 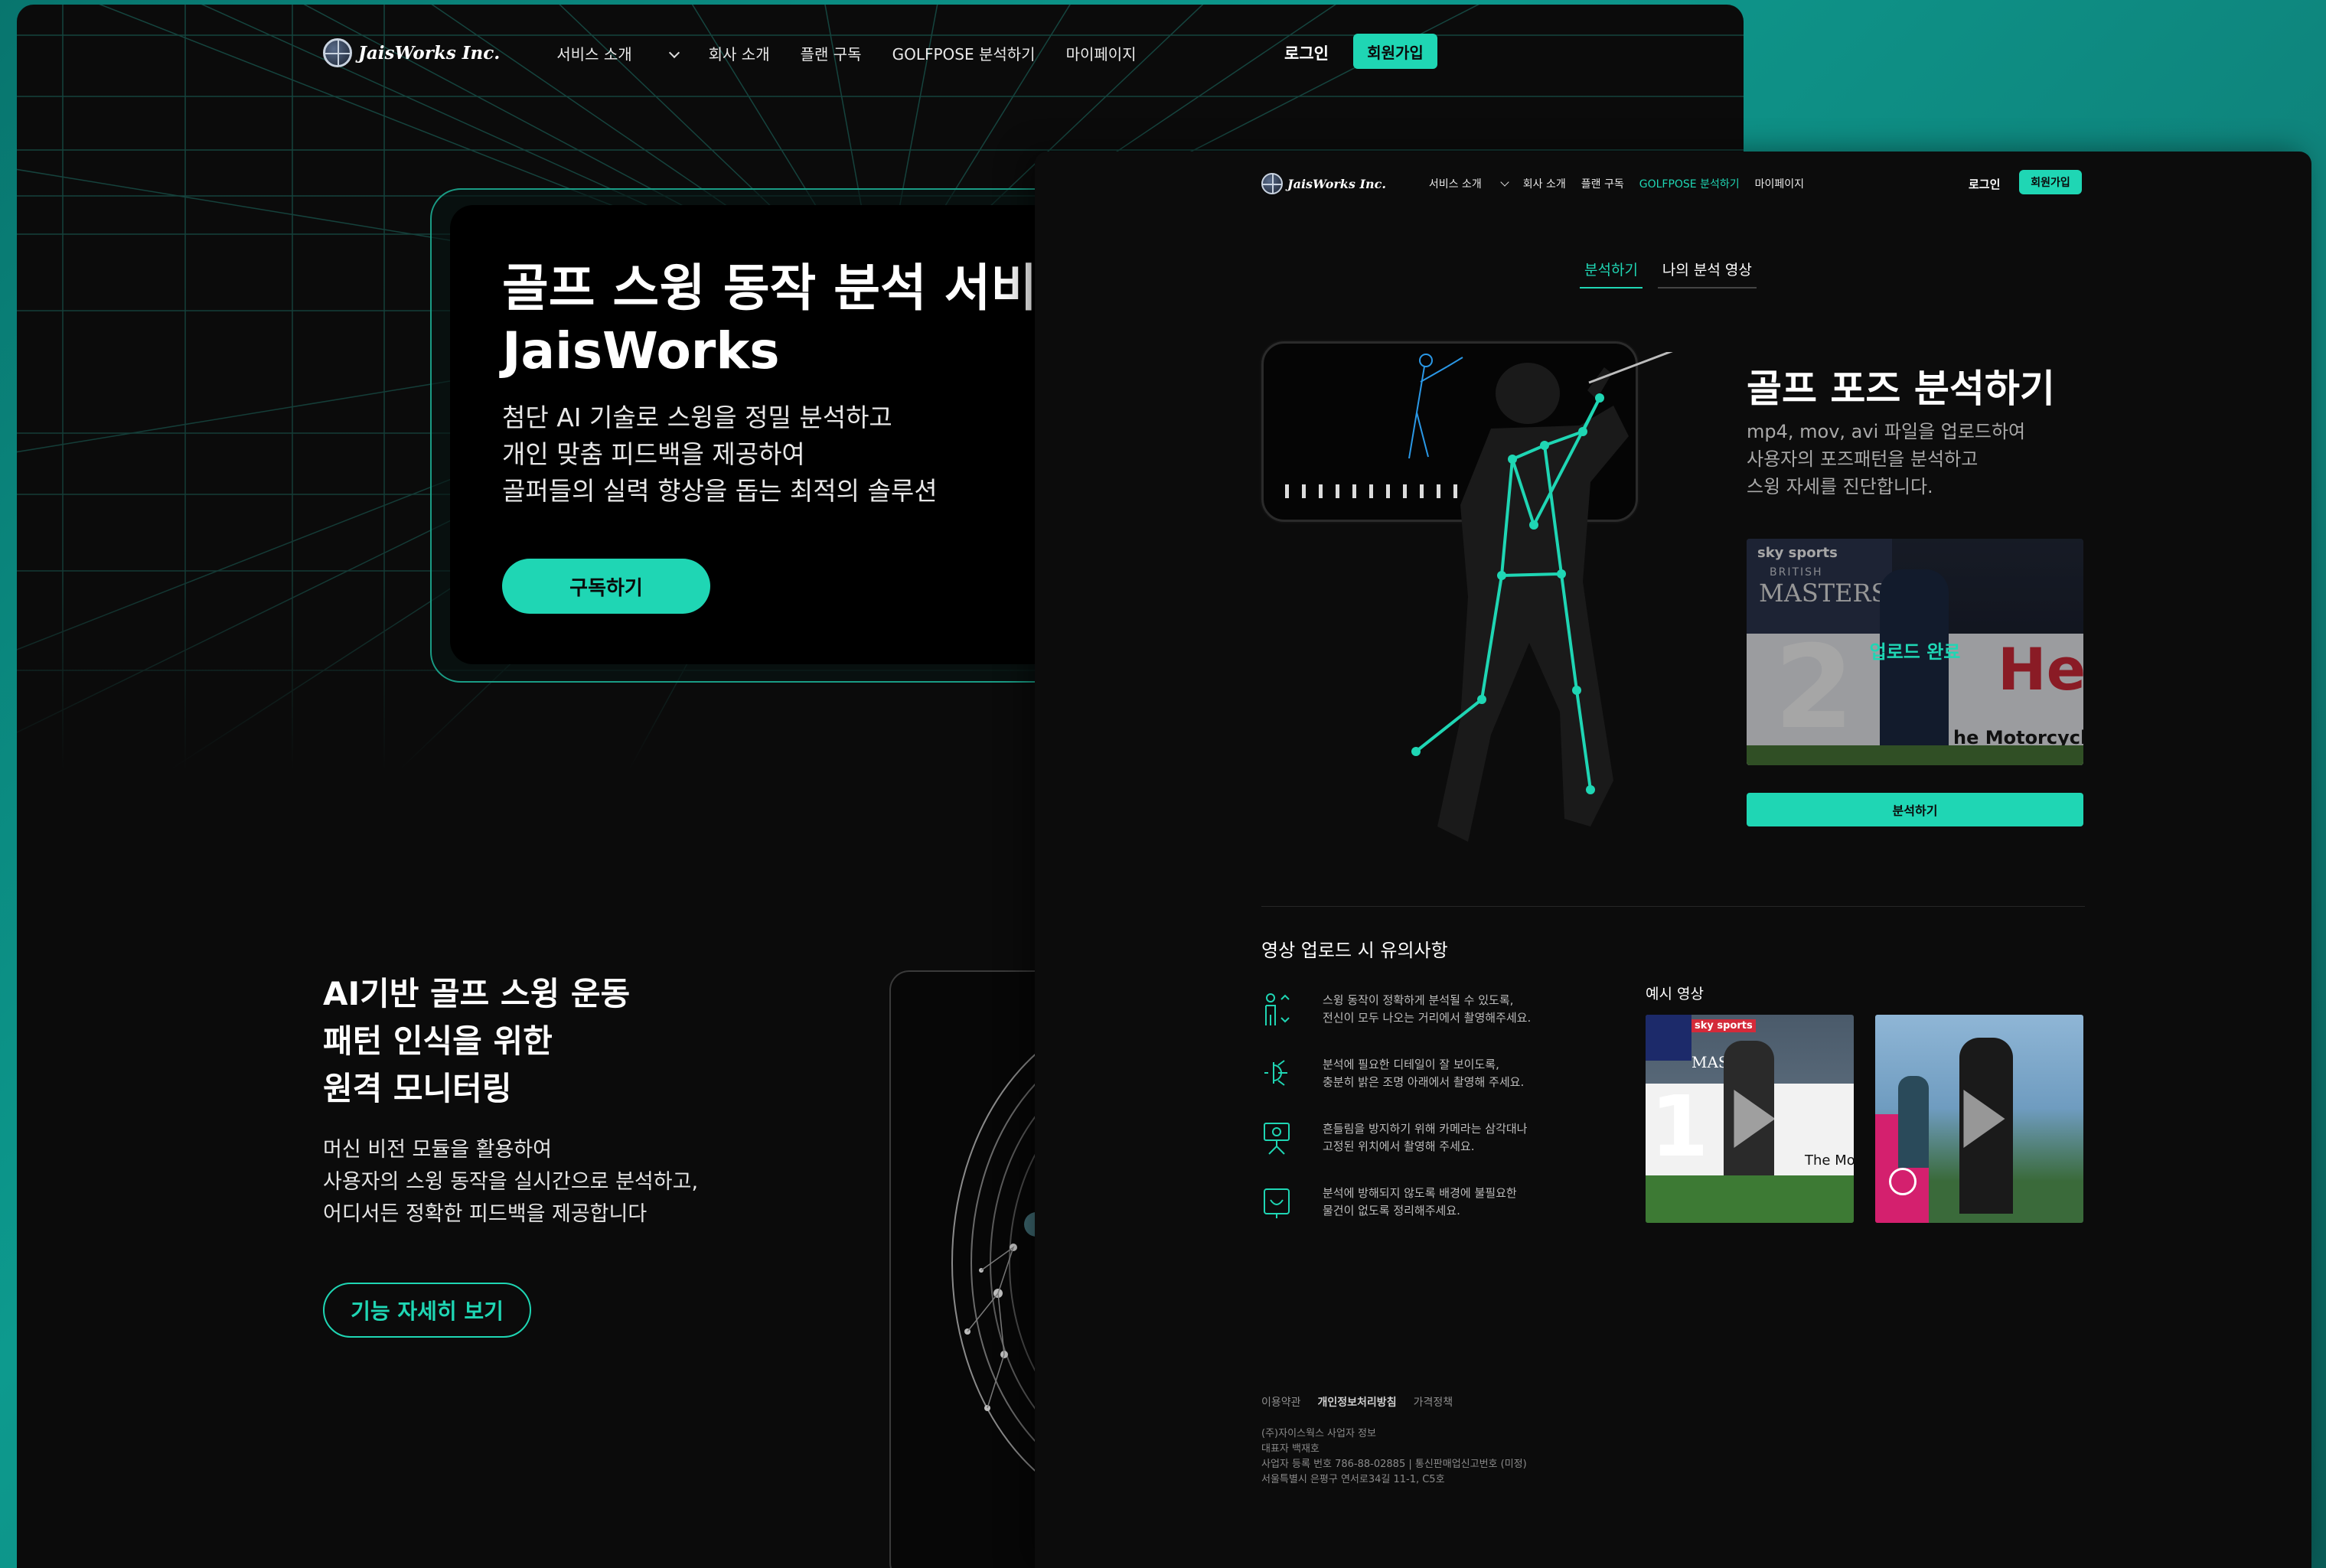 I want to click on footer-link-terms: 이용약관, so click(x=1281, y=1402).